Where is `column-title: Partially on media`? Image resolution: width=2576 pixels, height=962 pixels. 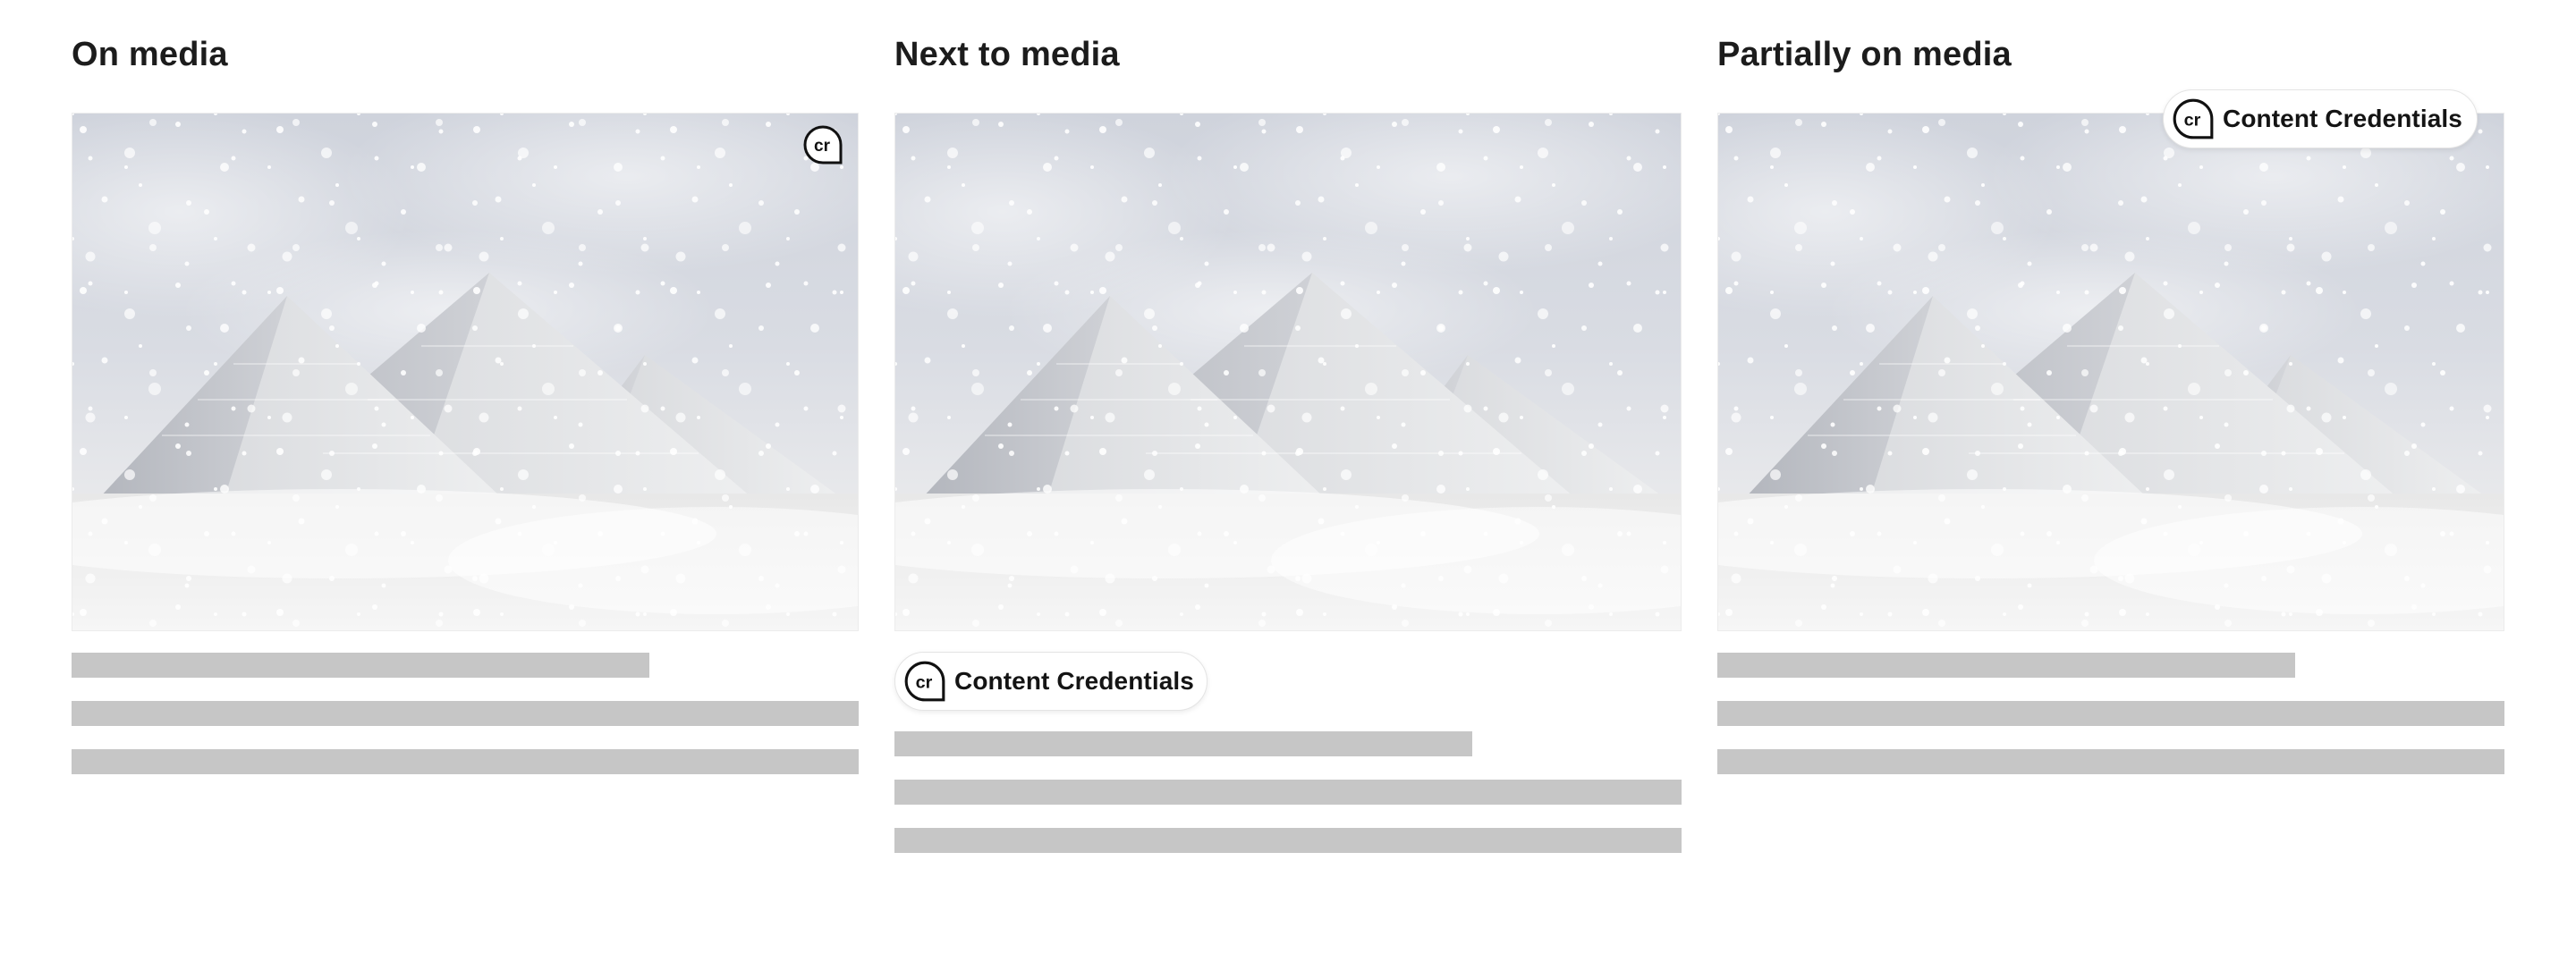
column-title: Partially on media is located at coordinates (1864, 54).